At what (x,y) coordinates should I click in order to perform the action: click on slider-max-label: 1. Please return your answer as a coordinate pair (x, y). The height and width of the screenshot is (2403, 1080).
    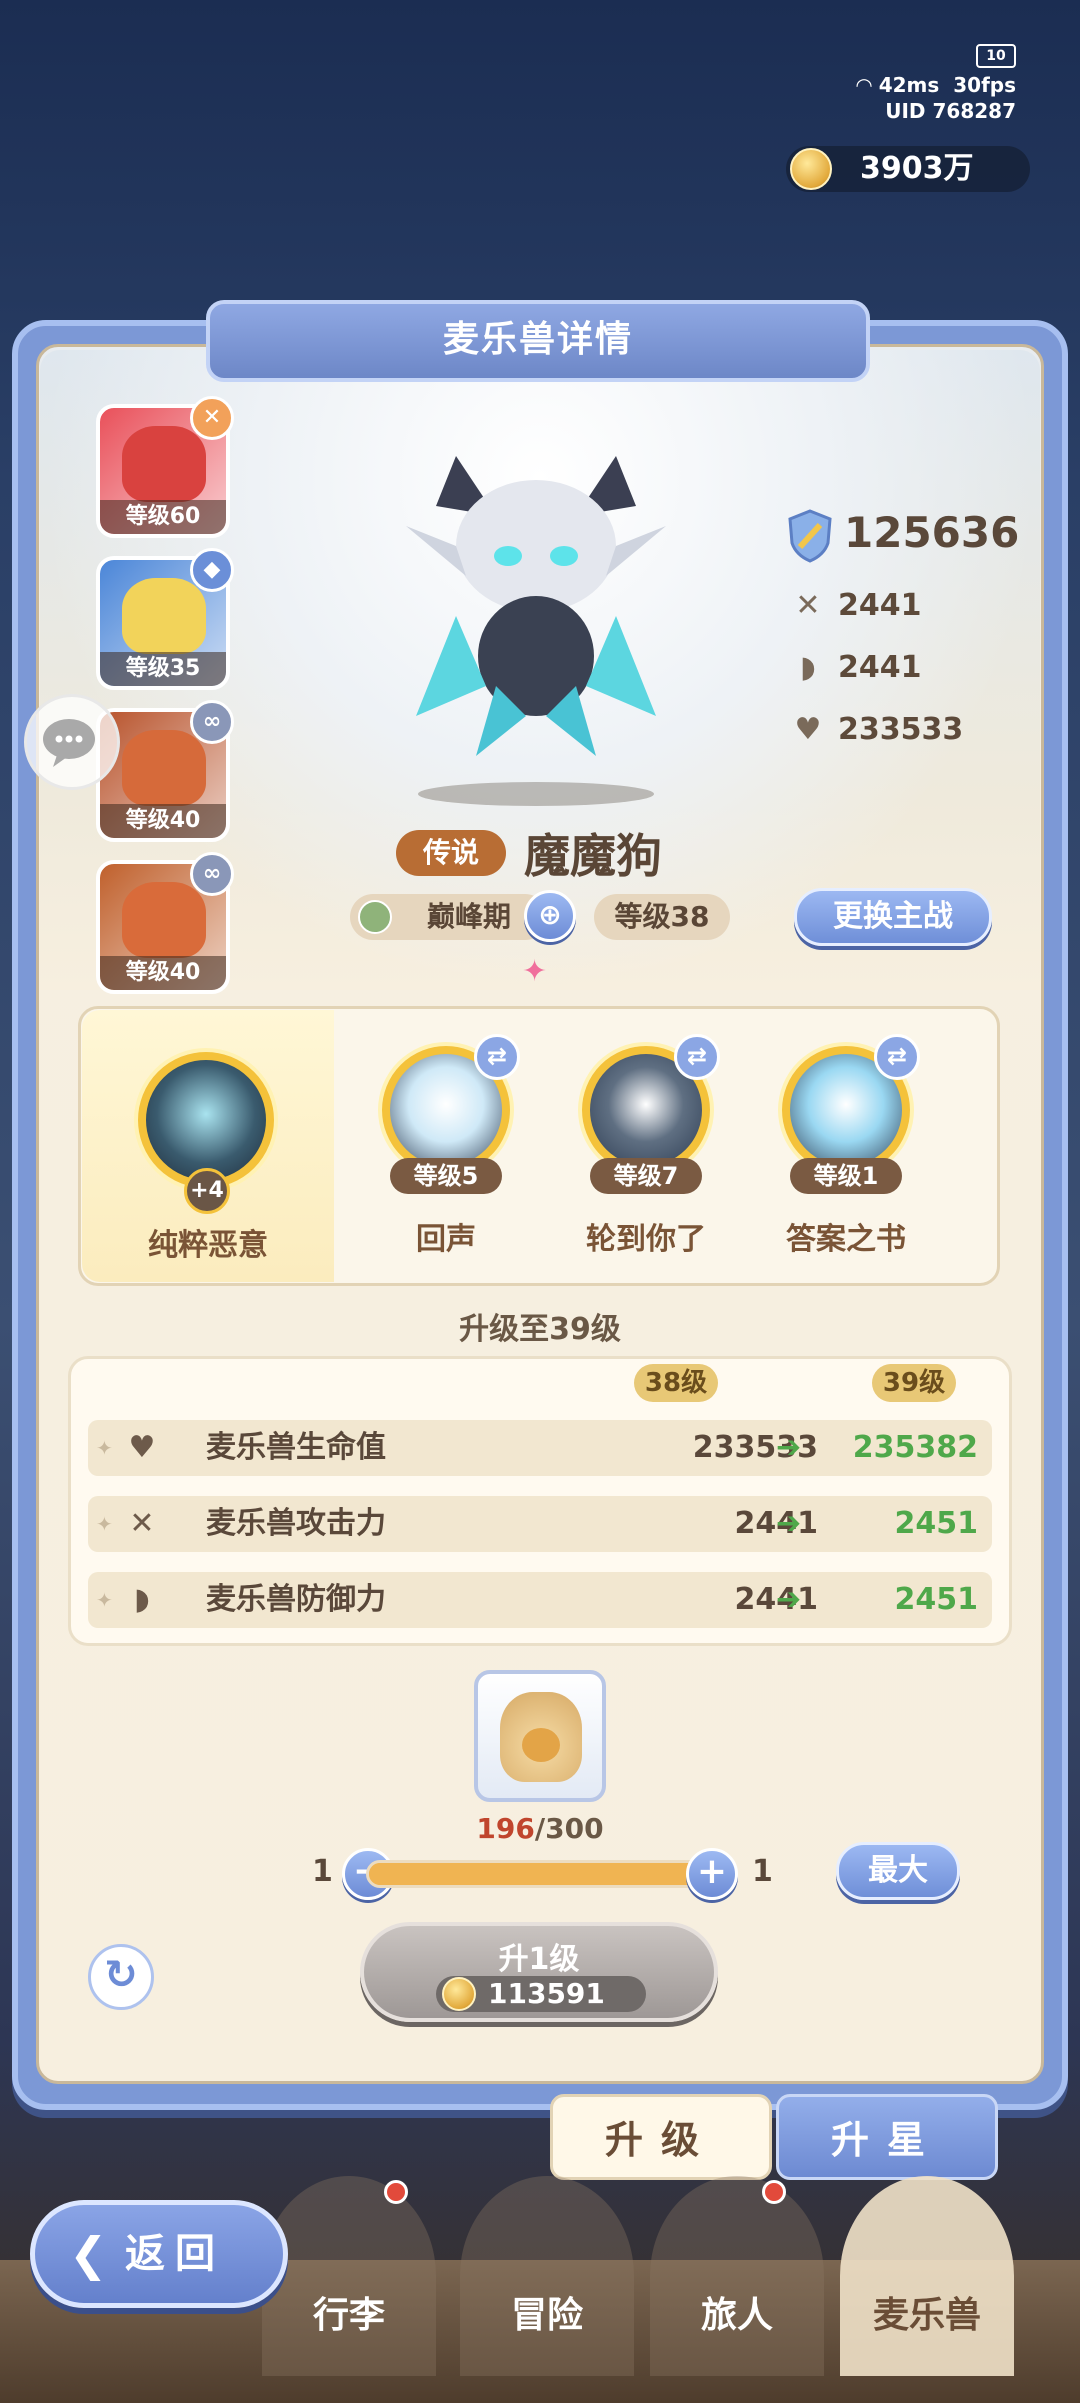
    Looking at the image, I should click on (762, 1871).